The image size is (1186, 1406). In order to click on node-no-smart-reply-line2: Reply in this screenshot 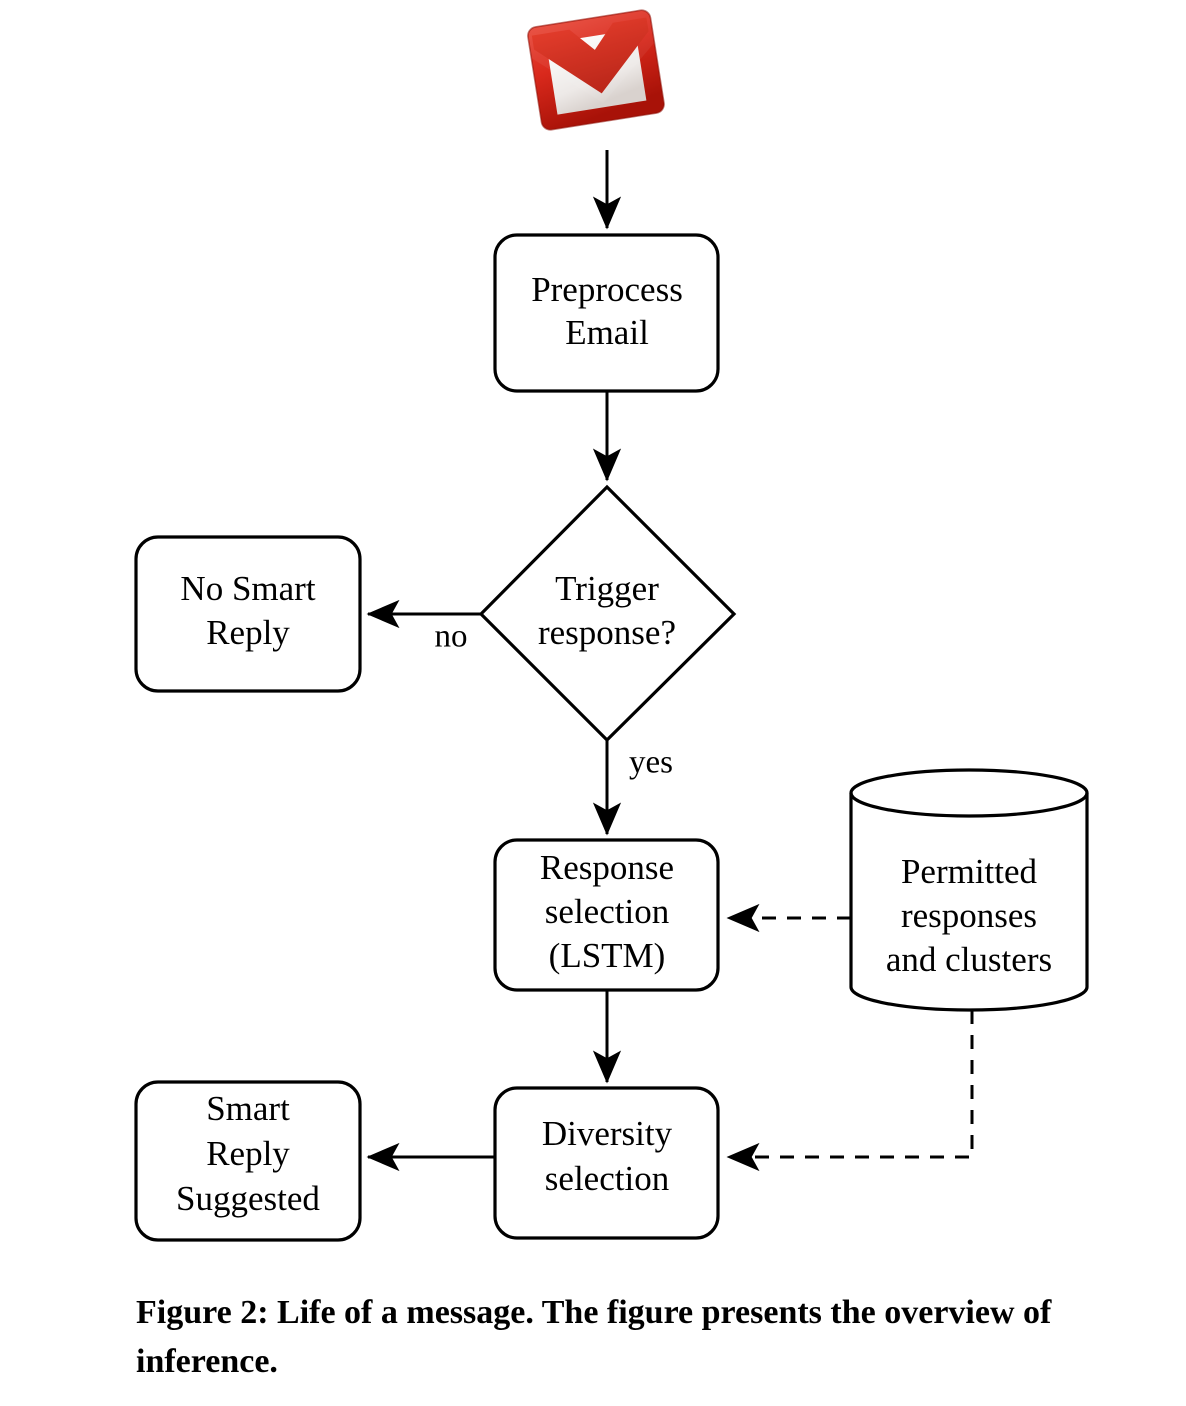, I will do `click(248, 632)`.